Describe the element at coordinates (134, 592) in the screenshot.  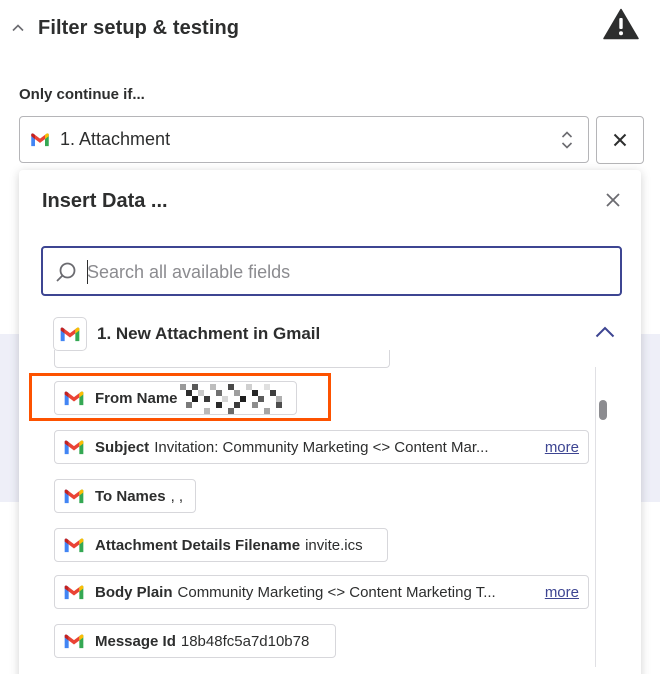
I see `field-label: Body Plain` at that location.